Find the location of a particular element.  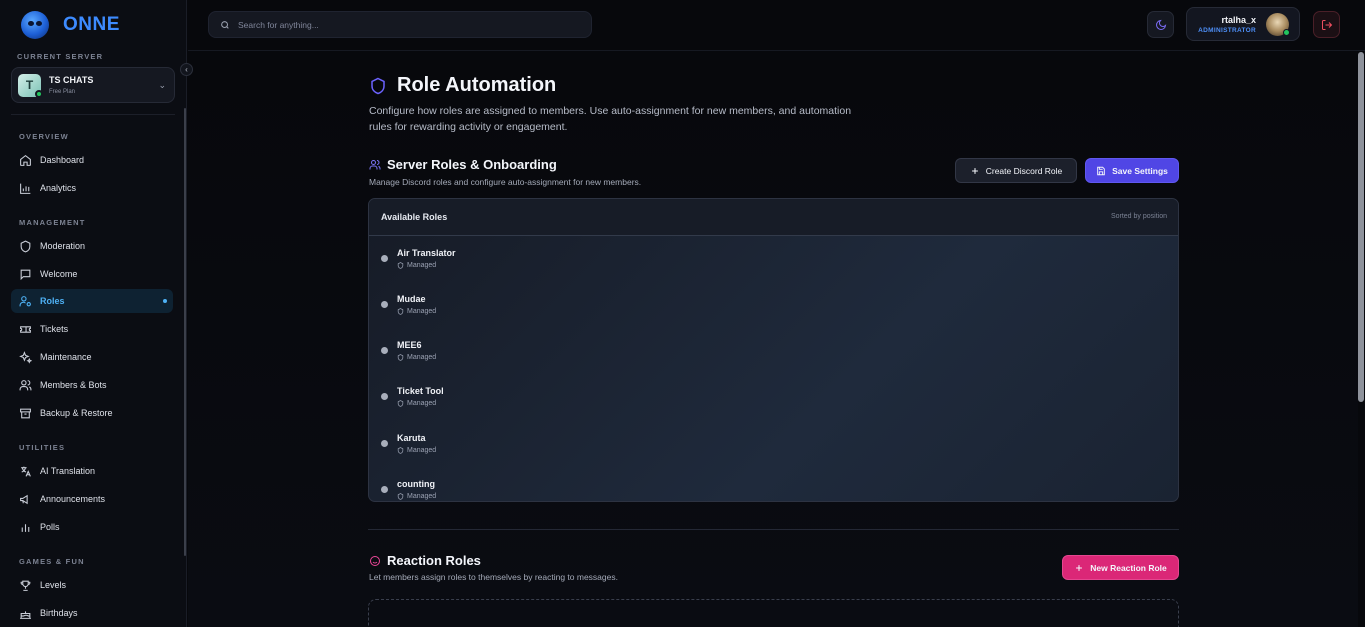

sidebar-item-label: AI Translation is located at coordinates (68, 471).